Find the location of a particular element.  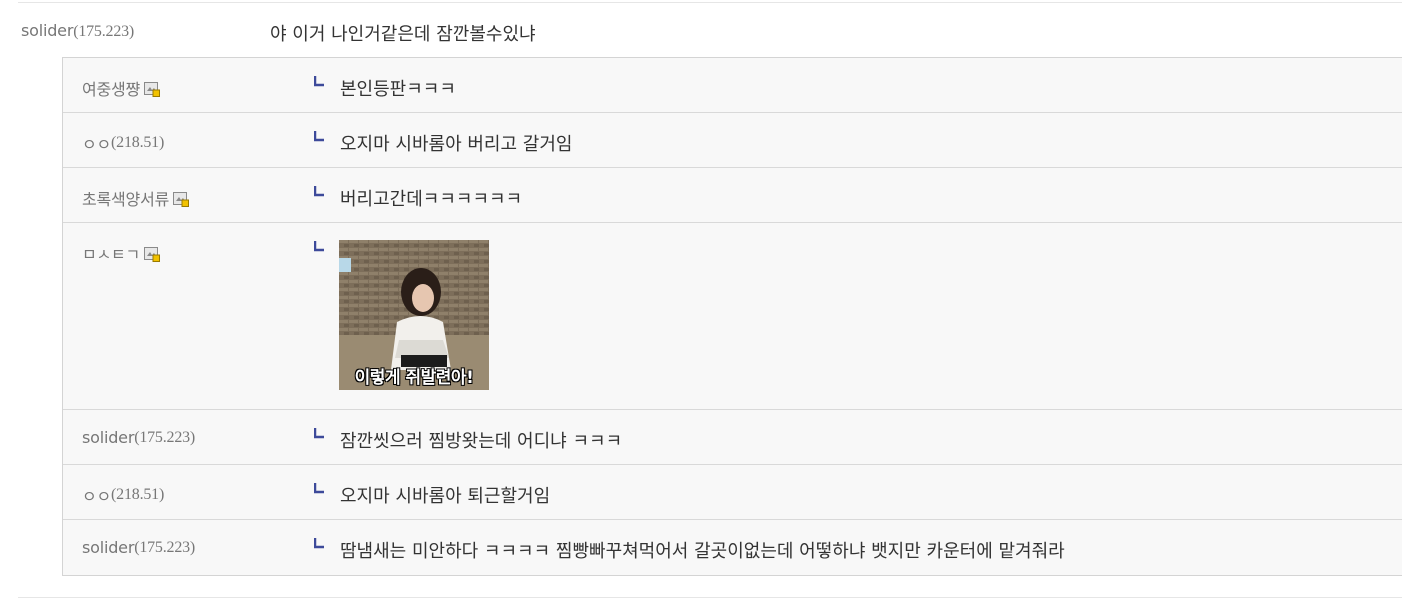

comment-text: 야 이거 나인거같은데 잠깐볼수있냐 is located at coordinates (403, 34).